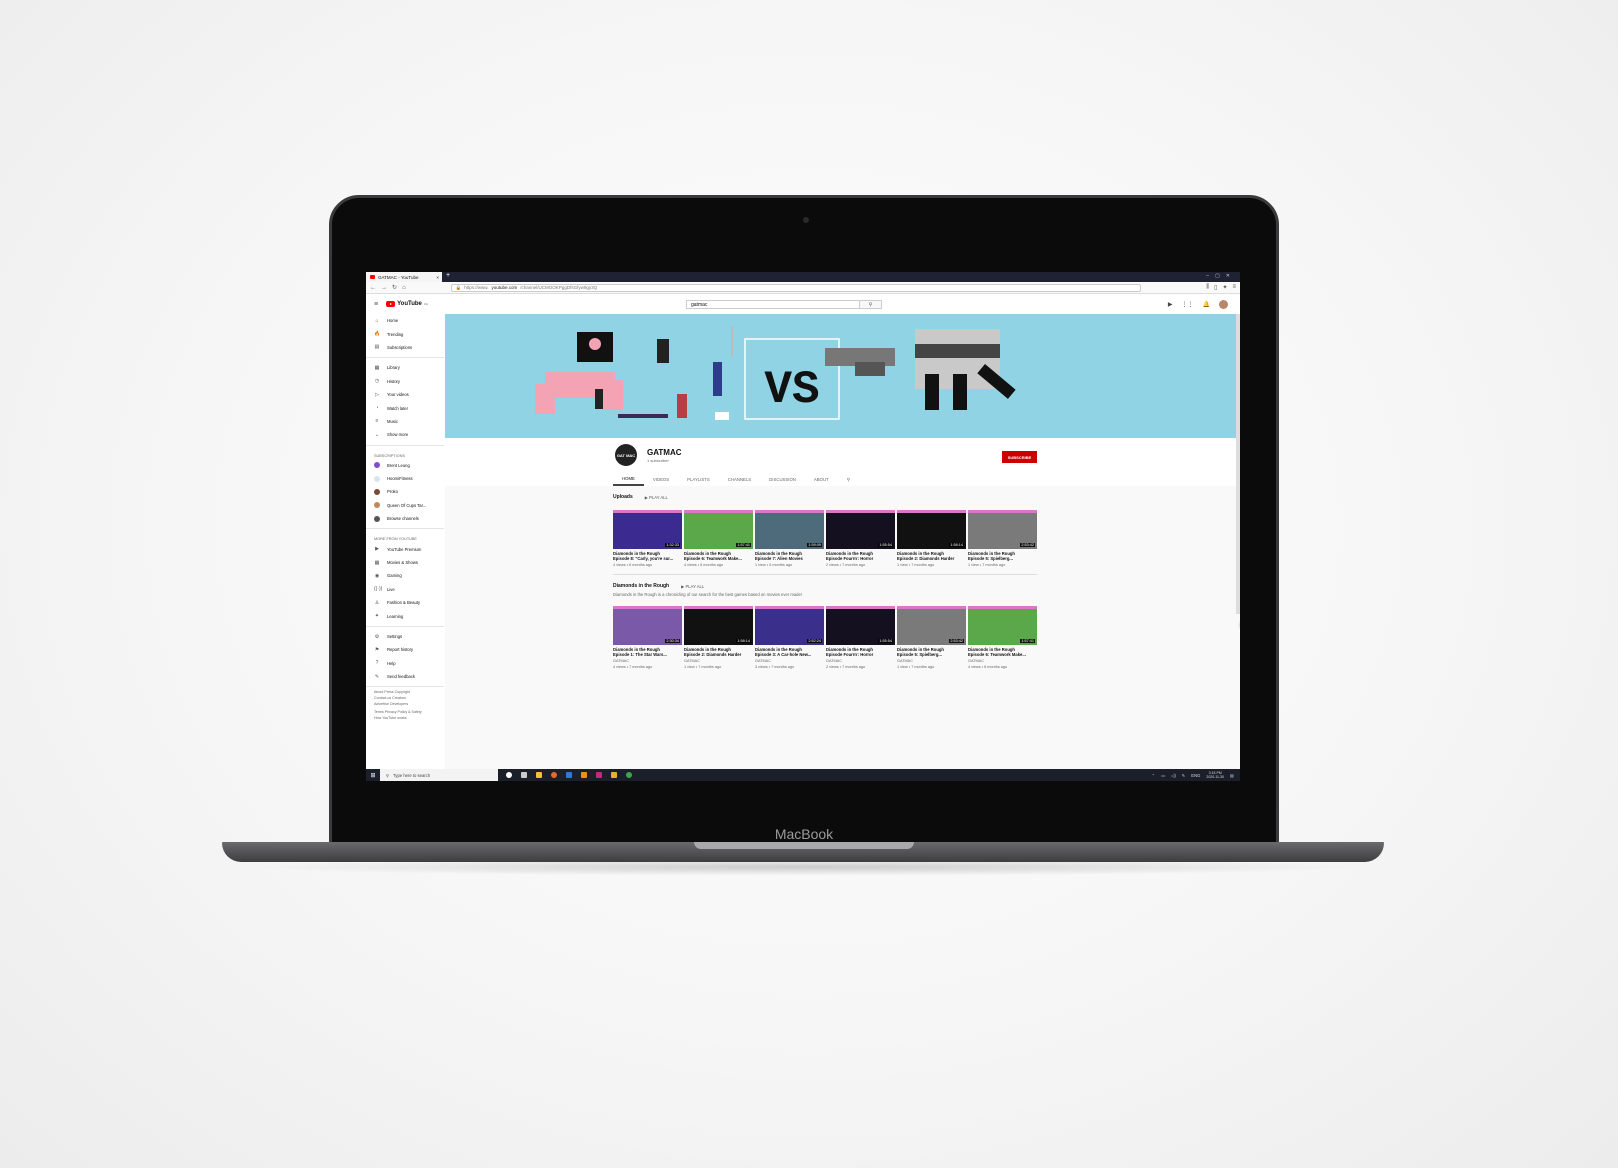 This screenshot has width=1618, height=1168. Describe the element at coordinates (404, 277) in the screenshot. I see `browser-tab: GATMAC - YouTube ×` at that location.